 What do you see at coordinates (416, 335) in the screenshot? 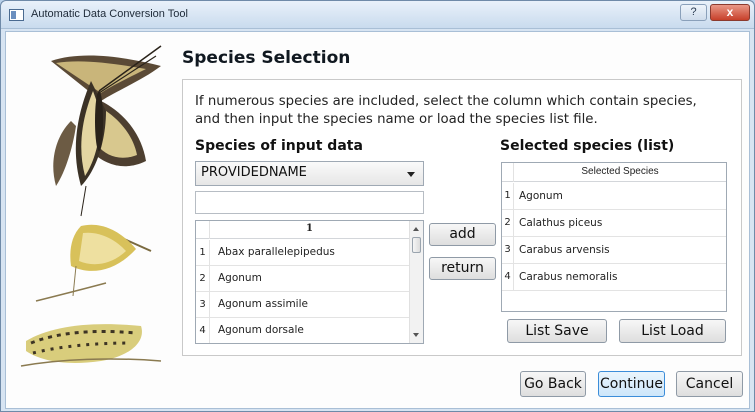
I see `scroll-down-arrow-icon` at bounding box center [416, 335].